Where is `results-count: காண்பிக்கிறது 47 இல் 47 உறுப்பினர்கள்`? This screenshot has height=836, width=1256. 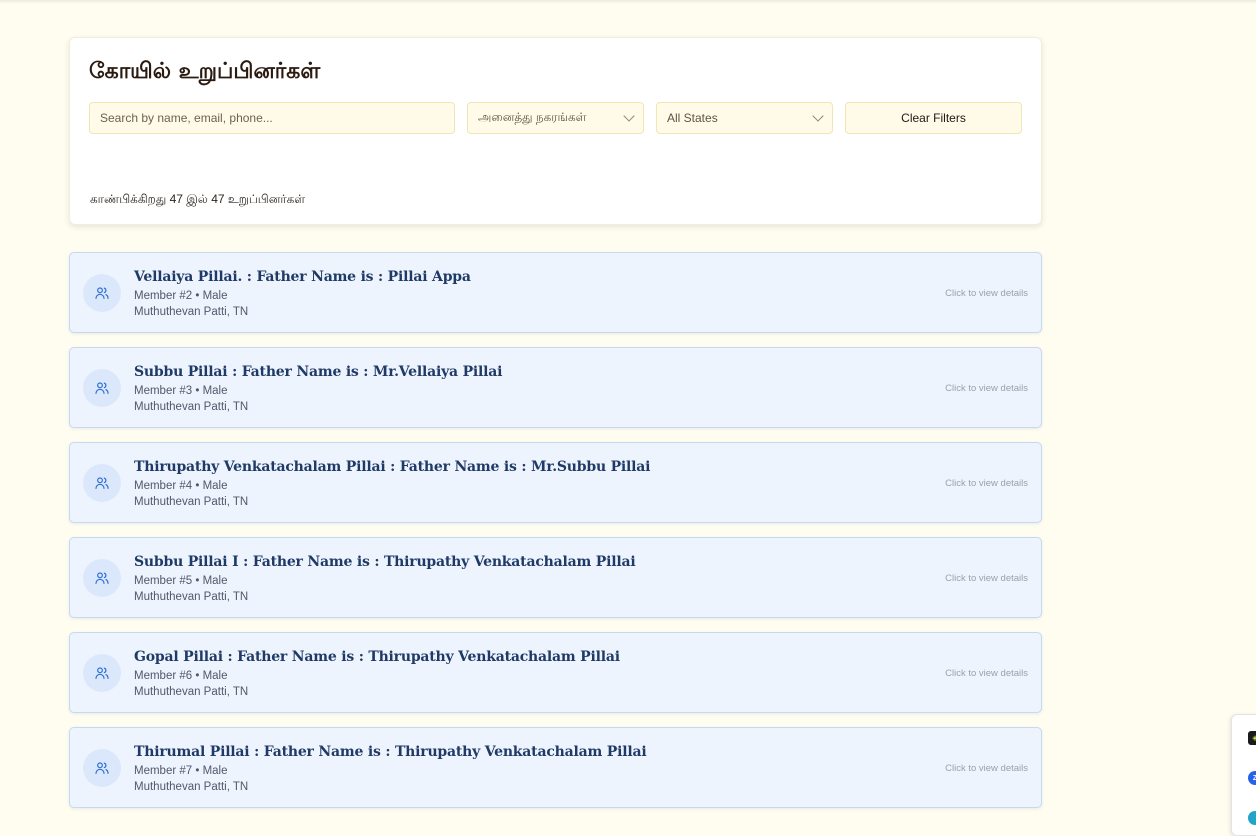 results-count: காண்பிக்கிறது 47 இல் 47 உறுப்பினர்கள் is located at coordinates (198, 199).